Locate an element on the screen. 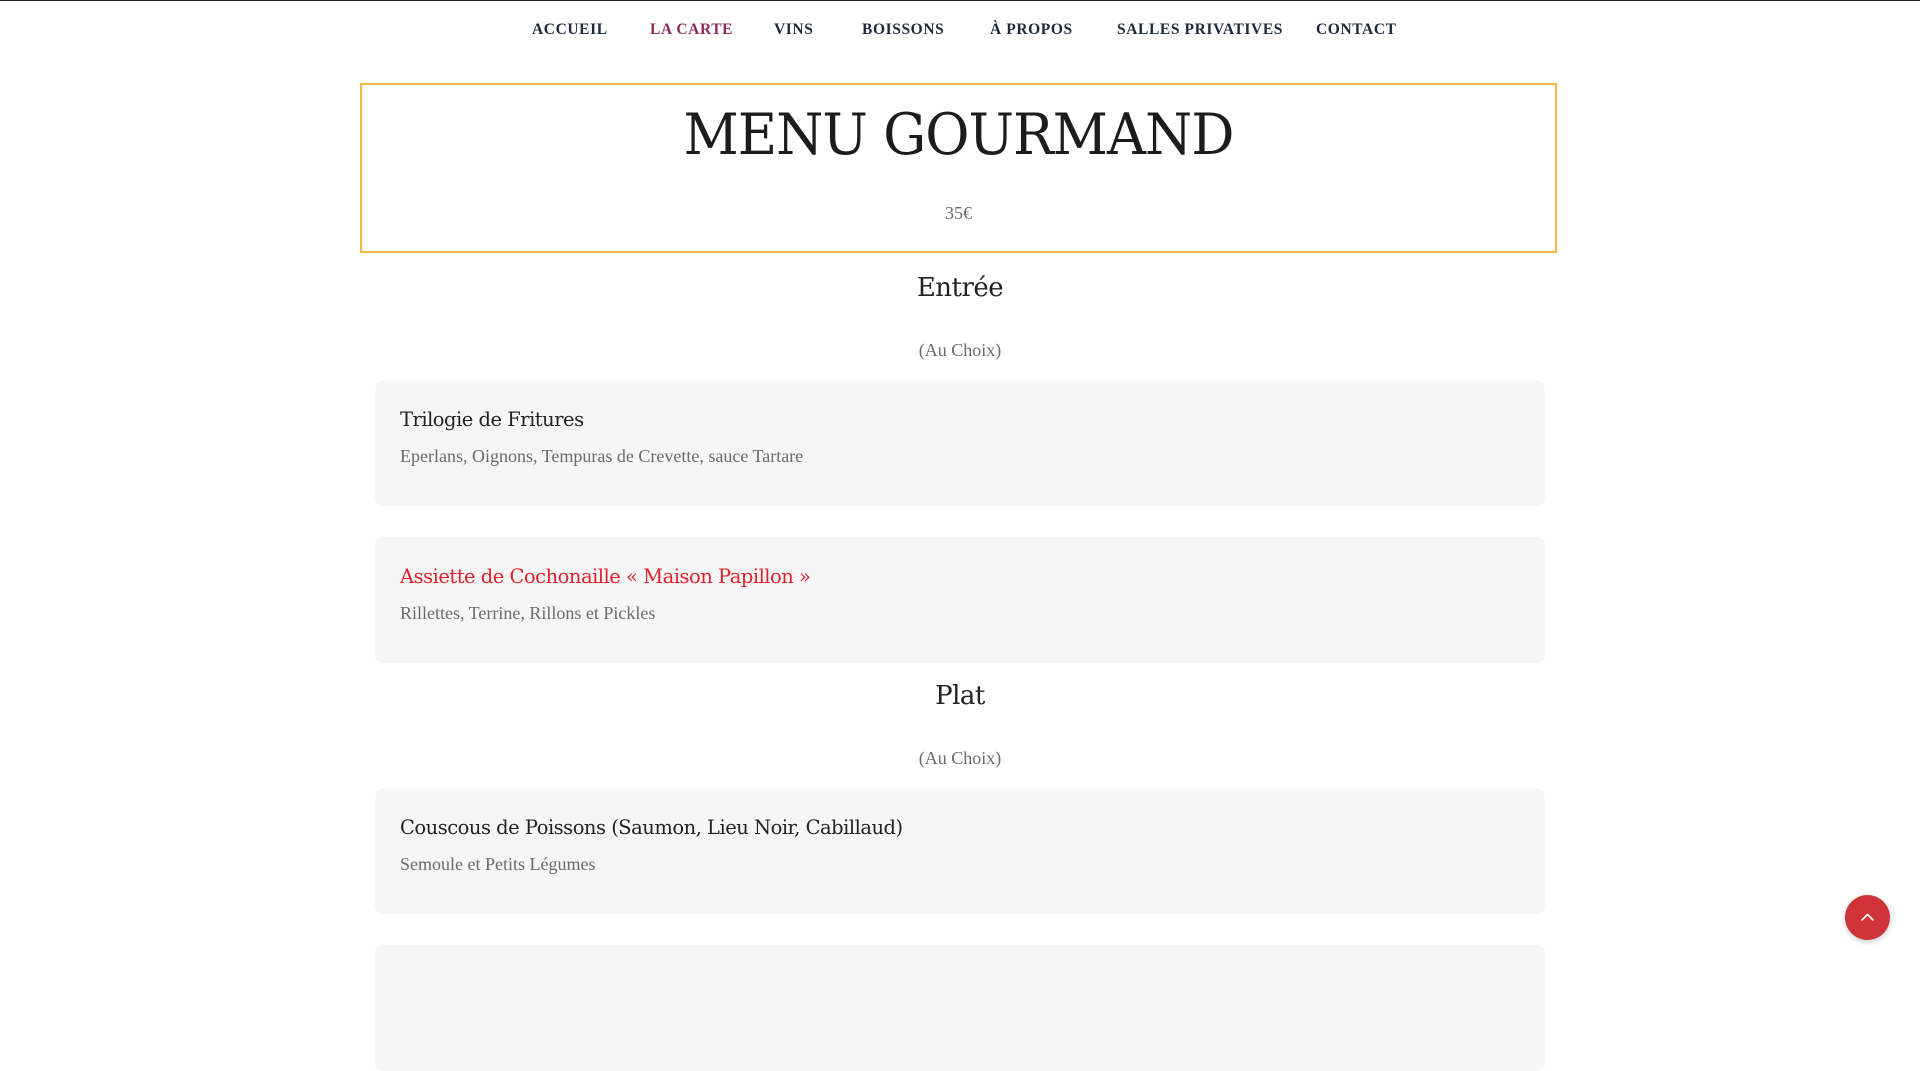 This screenshot has height=1071, width=1920. section-title-entree: Entrée is located at coordinates (960, 288).